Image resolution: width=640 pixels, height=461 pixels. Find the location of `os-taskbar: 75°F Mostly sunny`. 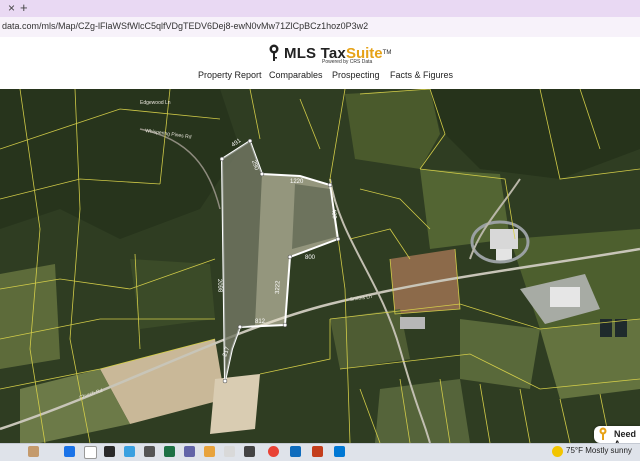

os-taskbar: 75°F Mostly sunny is located at coordinates (320, 452).